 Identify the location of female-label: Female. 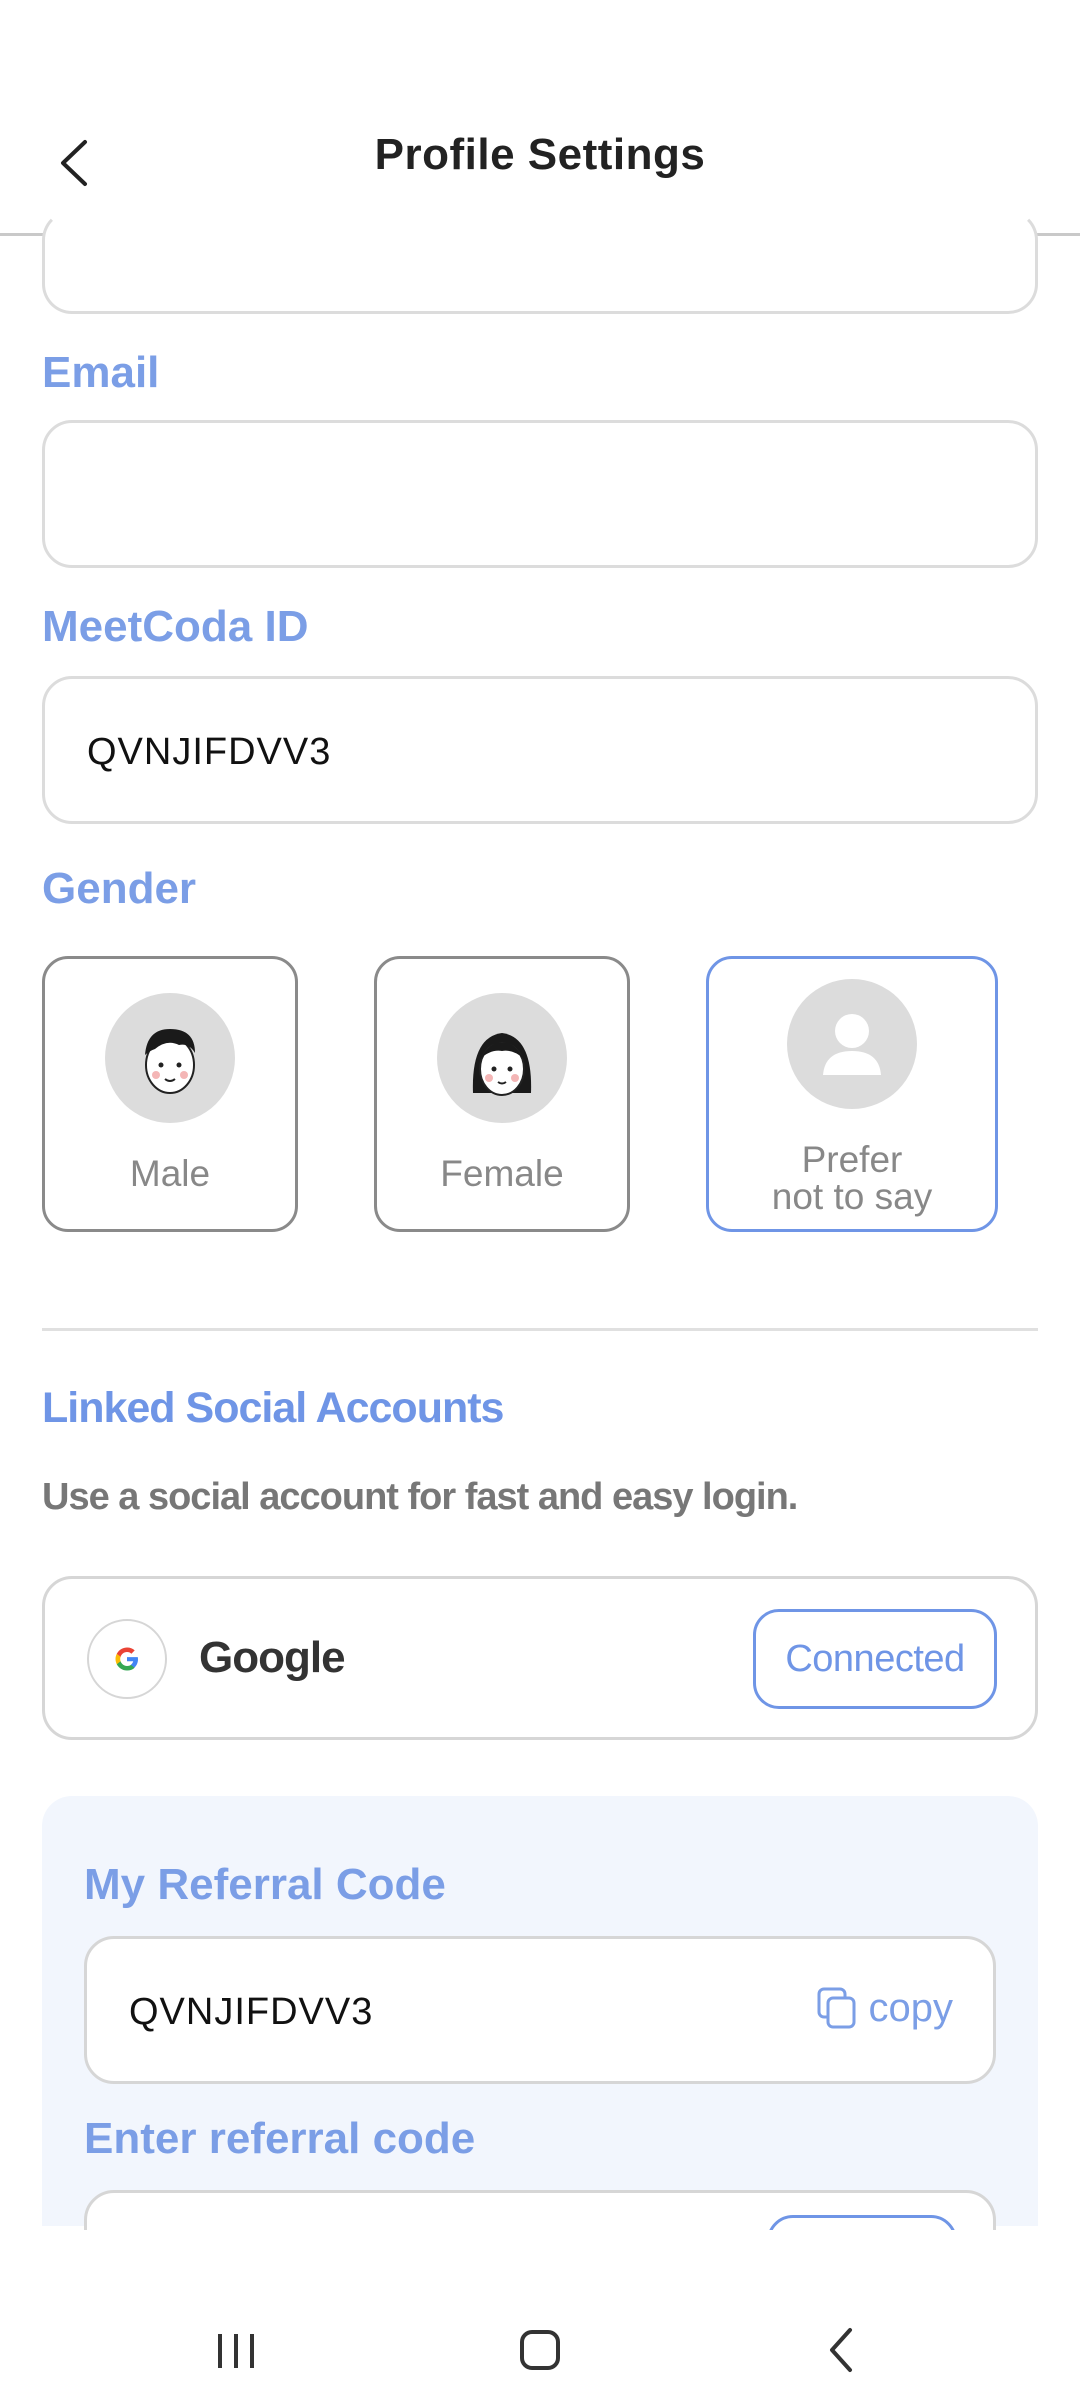
(502, 1173).